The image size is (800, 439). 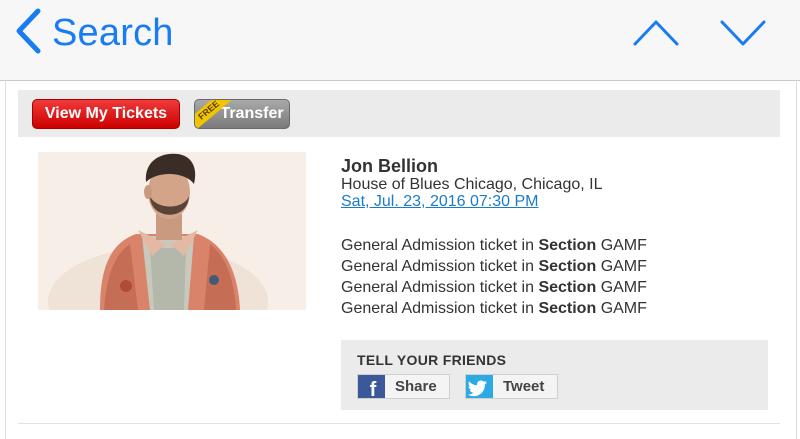 I want to click on venue-location: House of Blues Chicago, Chicago, IL, so click(x=472, y=184).